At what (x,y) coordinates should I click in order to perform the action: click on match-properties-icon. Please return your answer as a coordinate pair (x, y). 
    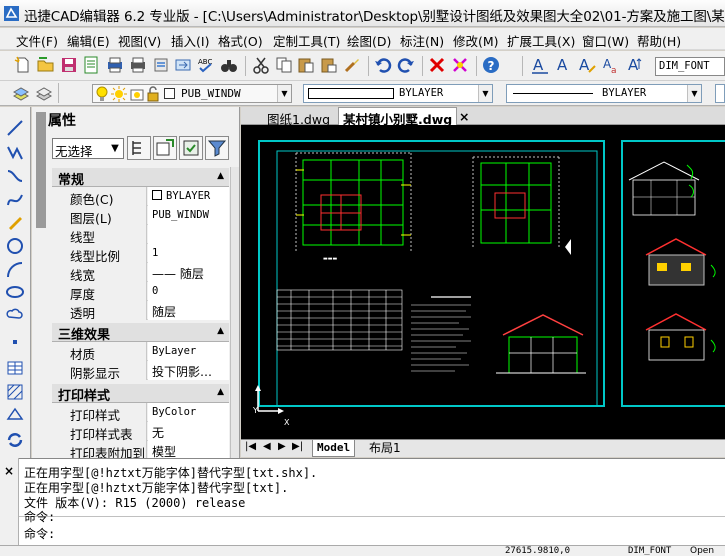
    Looking at the image, I should click on (352, 65).